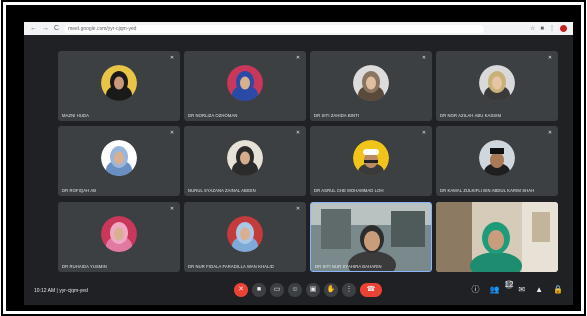  I want to click on video-tile, so click(497, 237).